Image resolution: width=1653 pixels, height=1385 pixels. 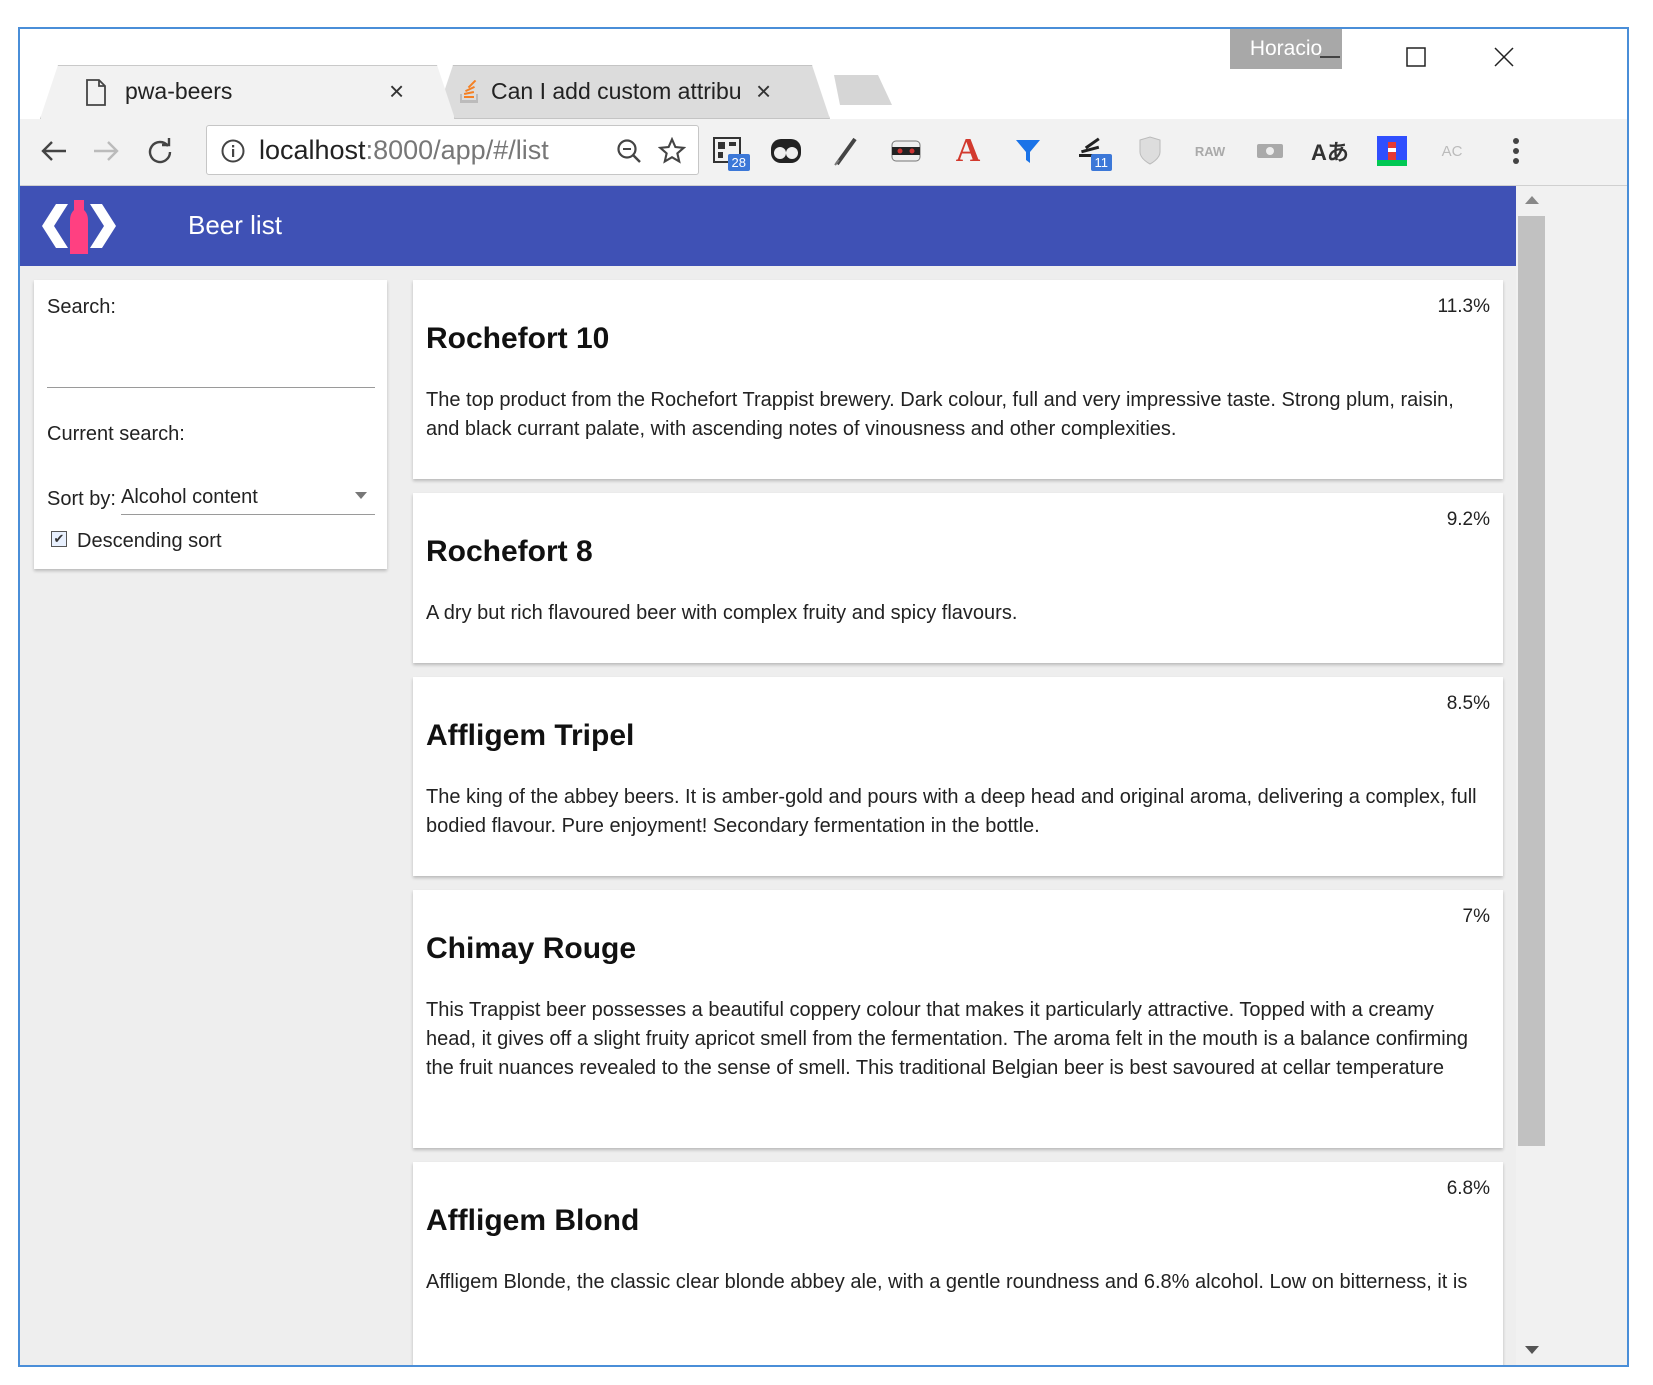 What do you see at coordinates (672, 153) in the screenshot?
I see `star-icon` at bounding box center [672, 153].